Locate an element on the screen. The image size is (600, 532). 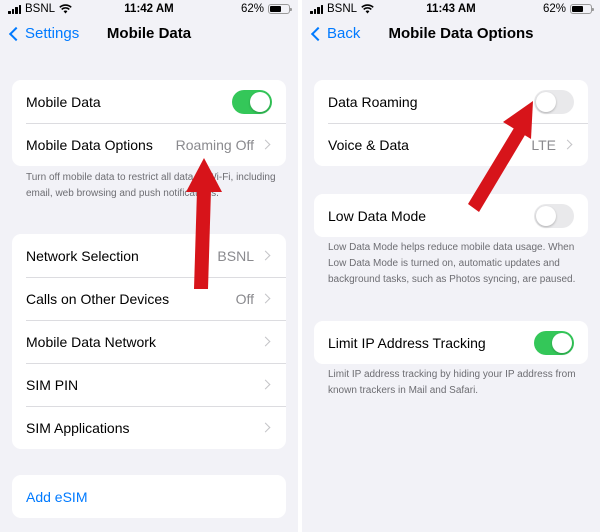
data-roaming-toggle is located at coordinates (554, 101).